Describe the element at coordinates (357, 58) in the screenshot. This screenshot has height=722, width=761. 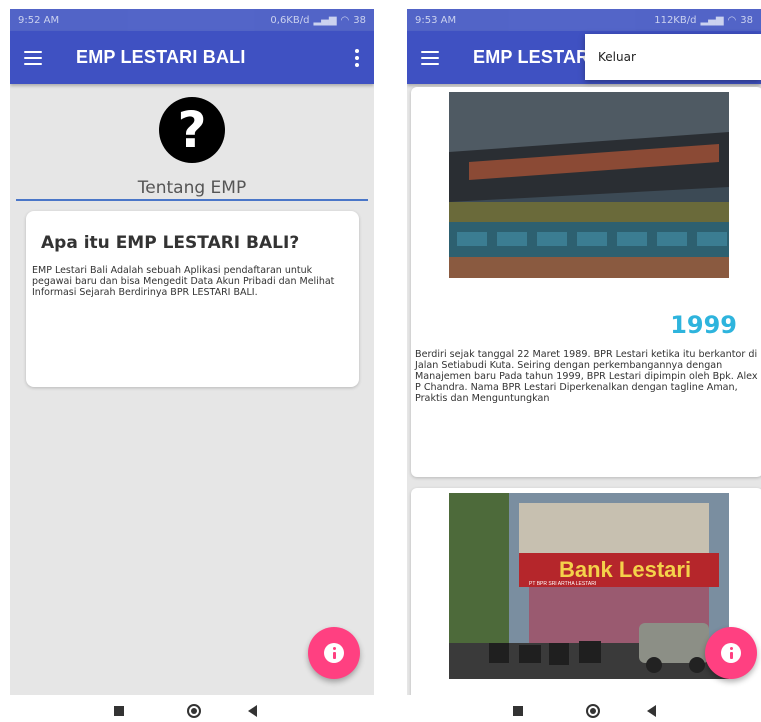
I see `more-vert-icon` at that location.